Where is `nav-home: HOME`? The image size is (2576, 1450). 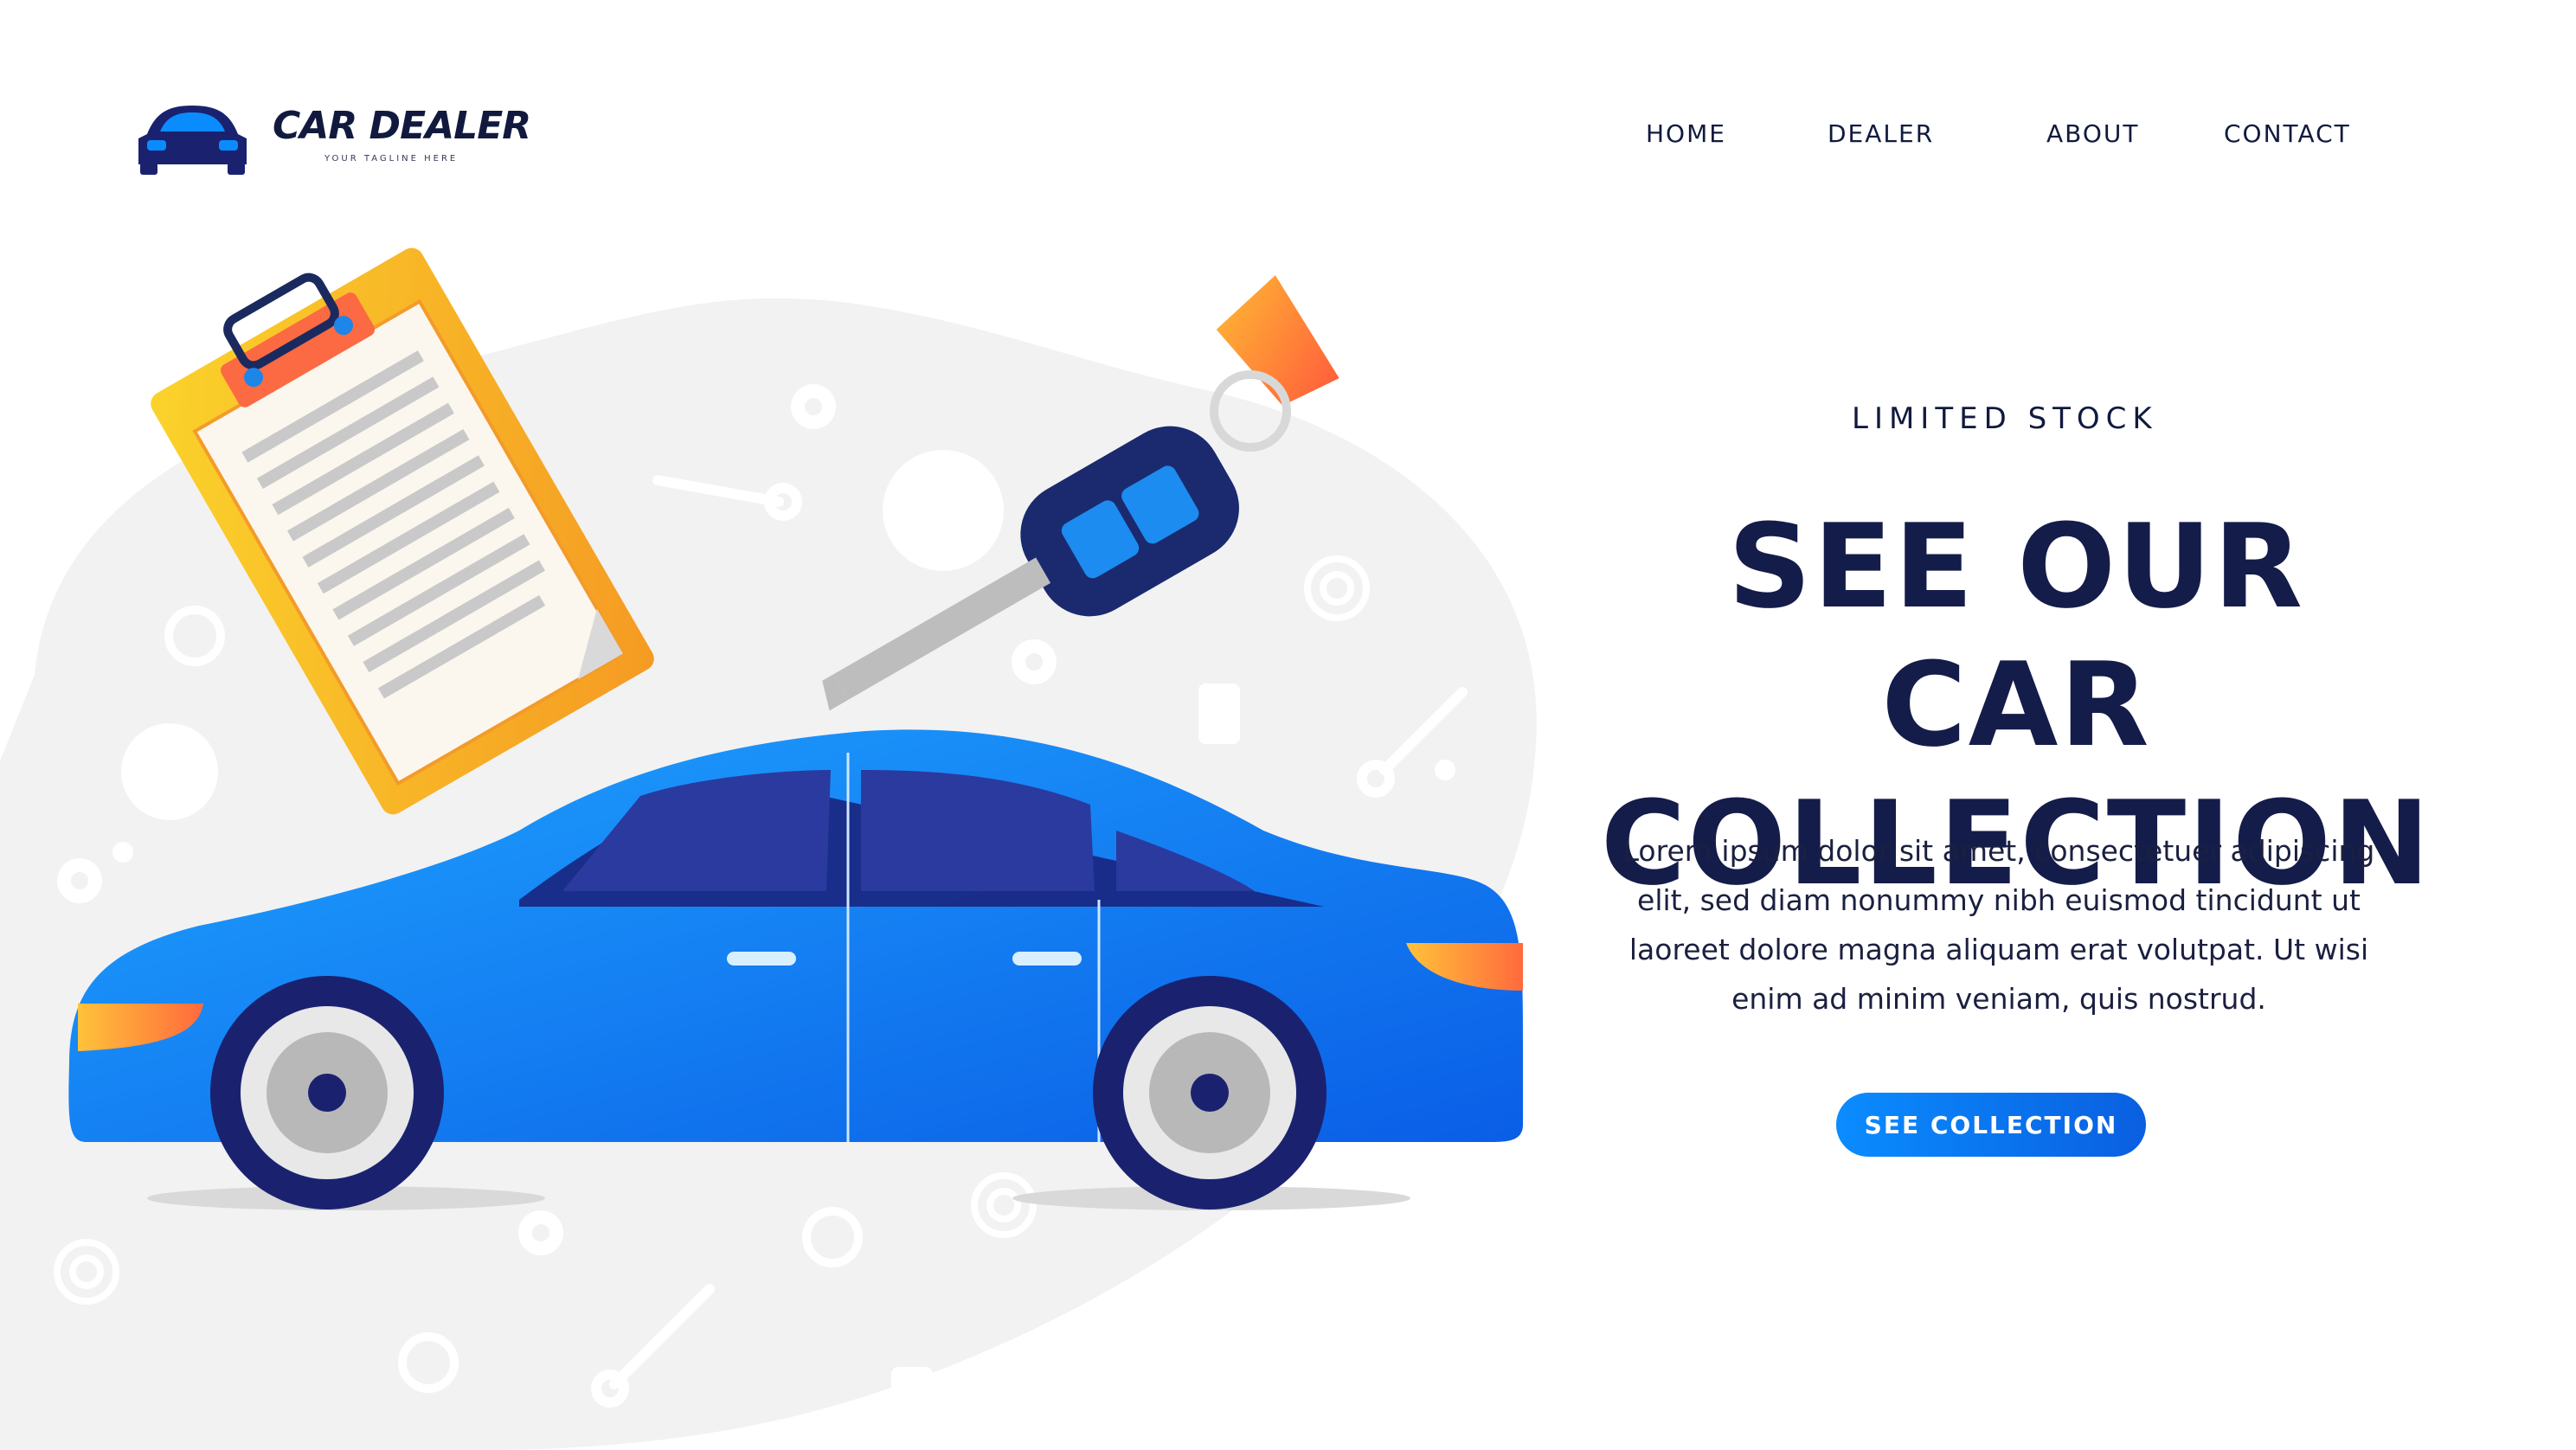 nav-home: HOME is located at coordinates (1686, 133).